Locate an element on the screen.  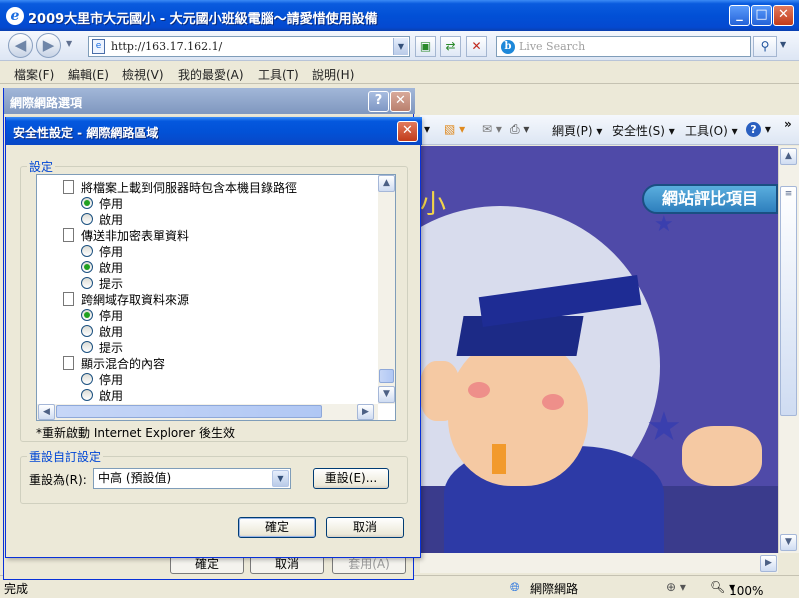
menu-help: 說明(H) is located at coordinates (333, 74).